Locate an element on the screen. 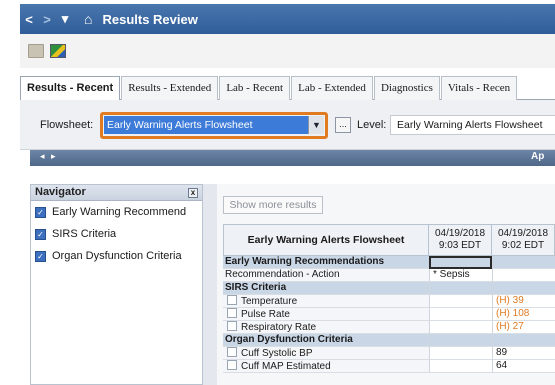  navigator-header: Navigator x is located at coordinates (116, 193).